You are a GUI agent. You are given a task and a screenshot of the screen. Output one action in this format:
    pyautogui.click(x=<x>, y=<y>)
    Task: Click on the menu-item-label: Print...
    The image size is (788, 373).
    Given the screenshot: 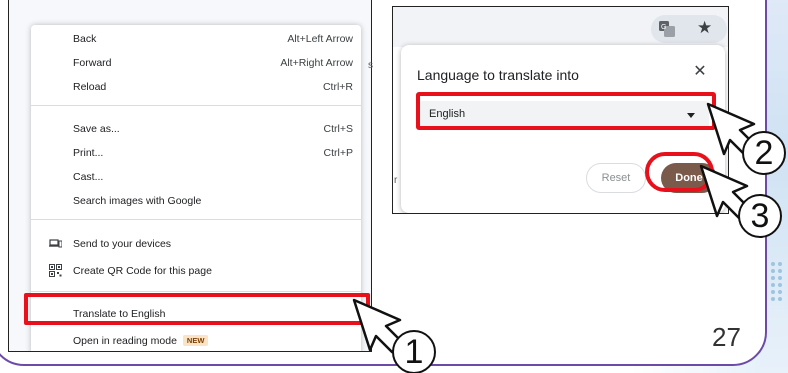 What is the action you would take?
    pyautogui.click(x=88, y=153)
    